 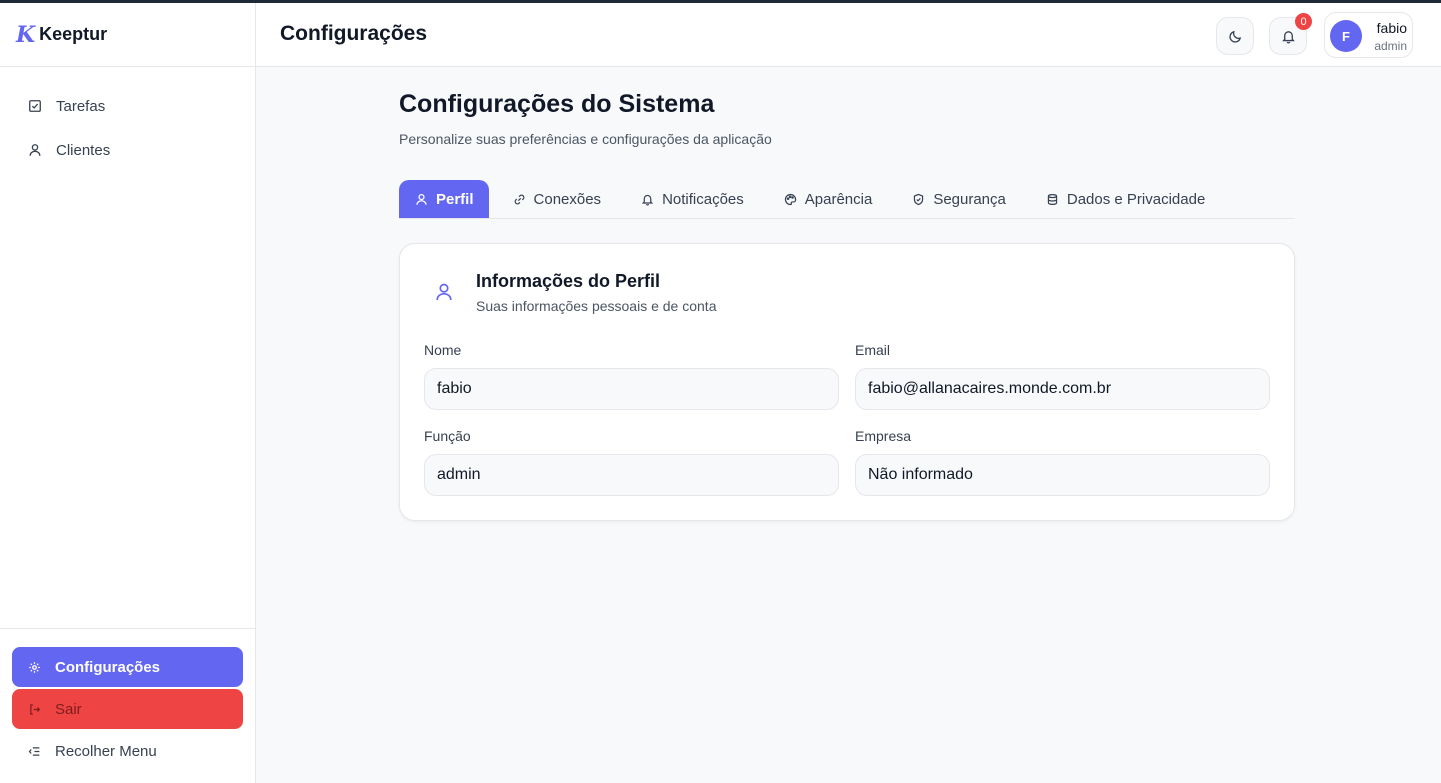 I want to click on collapse-menu-label: Recolher Menu, so click(x=106, y=751).